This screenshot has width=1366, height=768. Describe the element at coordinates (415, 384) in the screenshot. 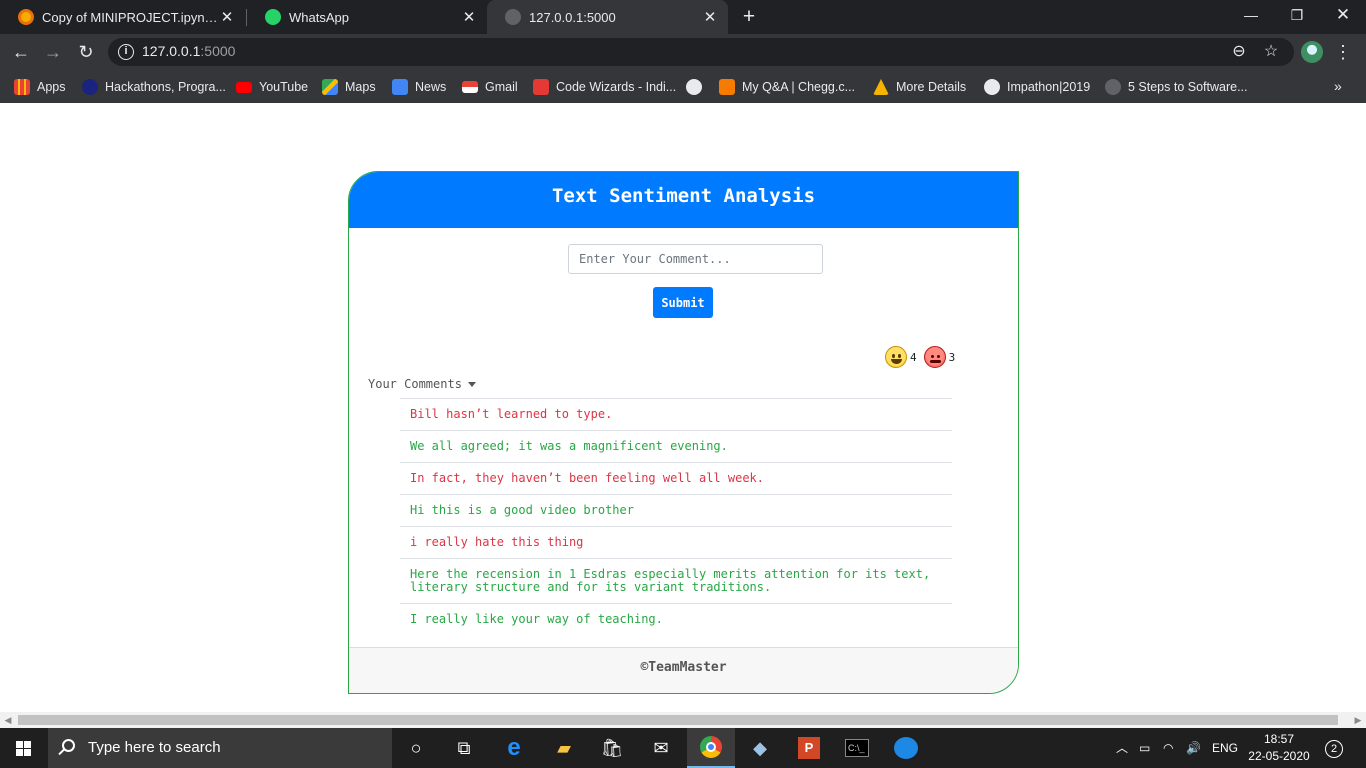

I see `comments-label: Your Comments` at that location.